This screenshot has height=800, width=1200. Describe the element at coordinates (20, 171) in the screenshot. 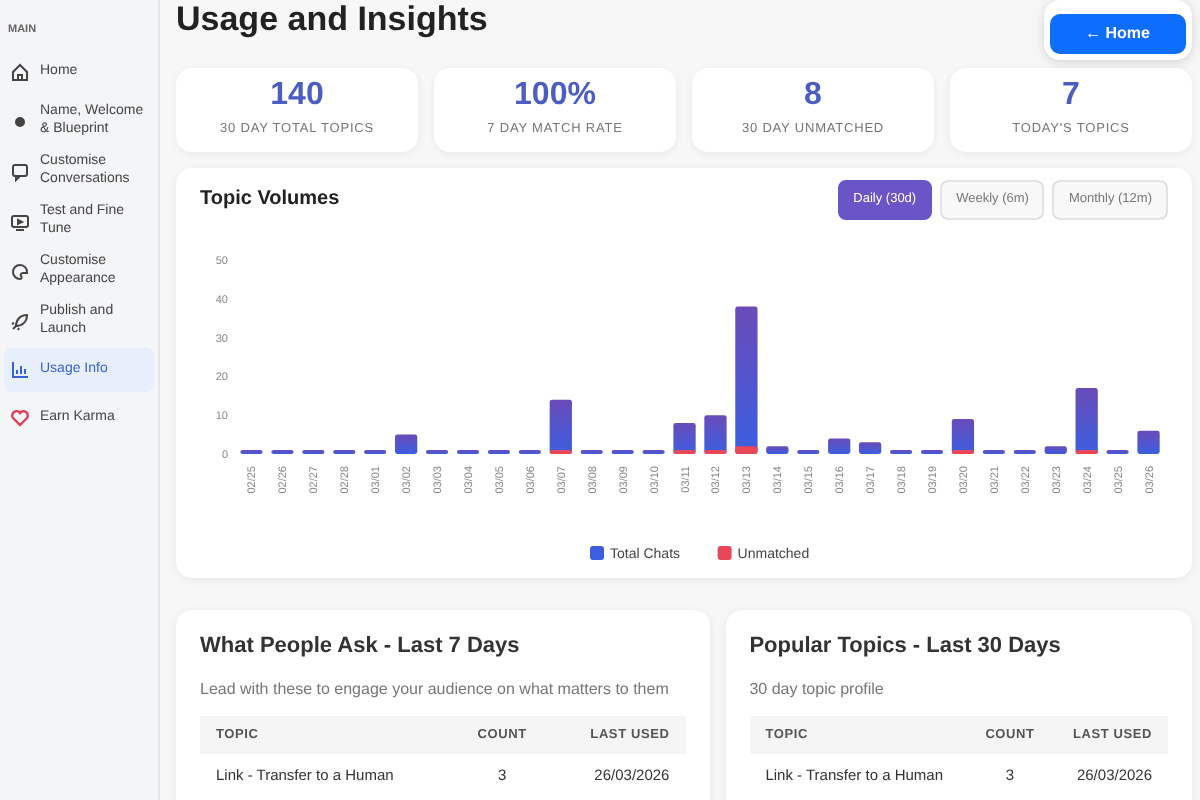

I see `chat-icon` at that location.